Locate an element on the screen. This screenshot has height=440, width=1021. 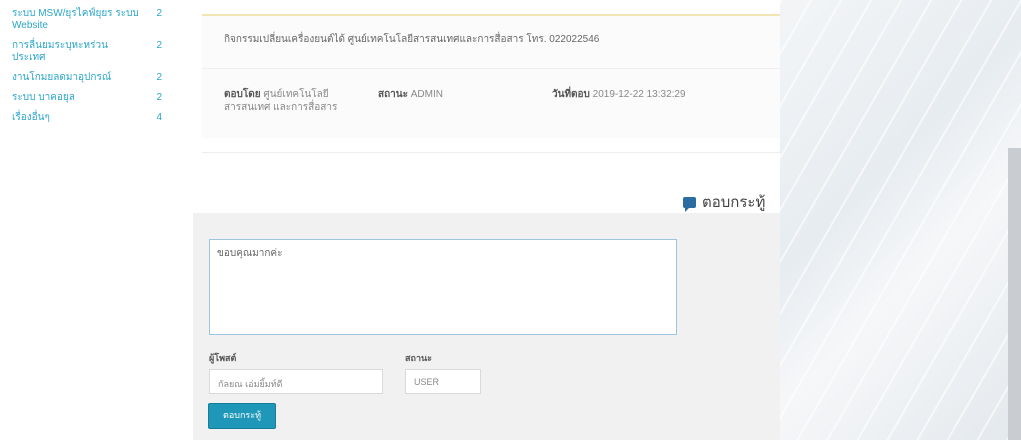
sidebar-item-label: การลื่นยมระบุหะหร่วน ประเทศ is located at coordinates (60, 51).